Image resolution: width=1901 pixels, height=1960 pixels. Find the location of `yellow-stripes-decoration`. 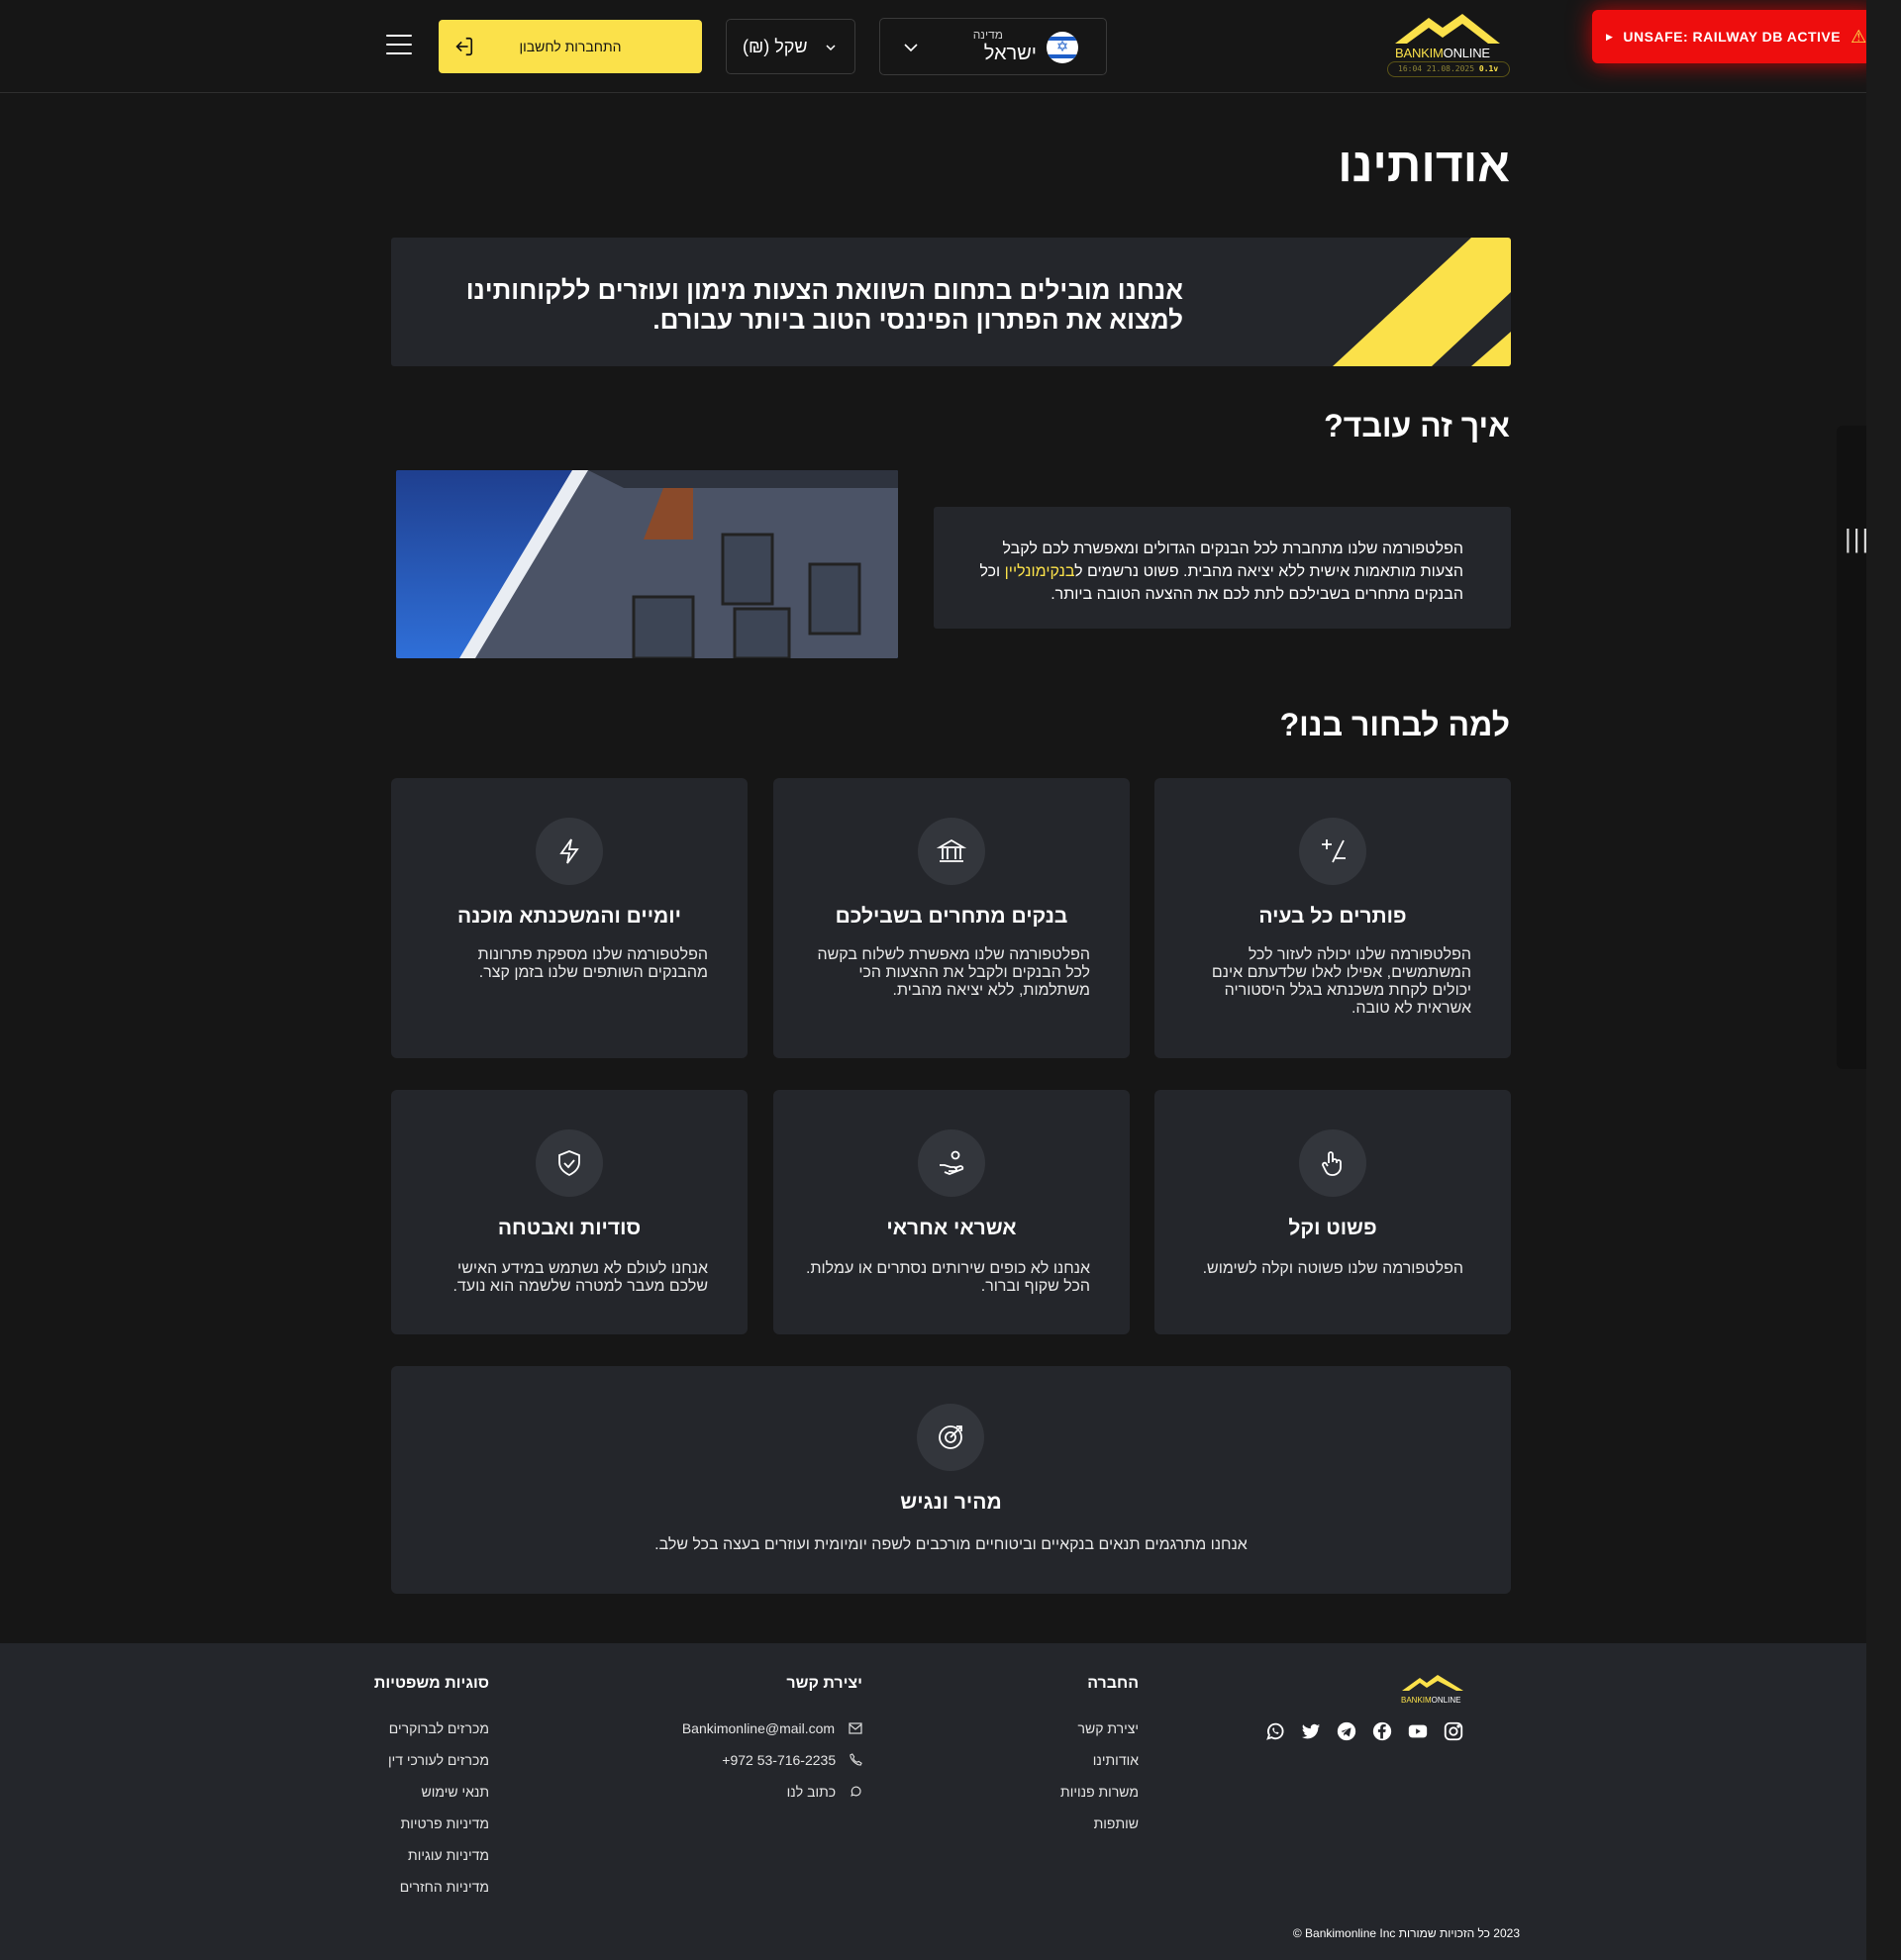

yellow-stripes-decoration is located at coordinates (1422, 302).